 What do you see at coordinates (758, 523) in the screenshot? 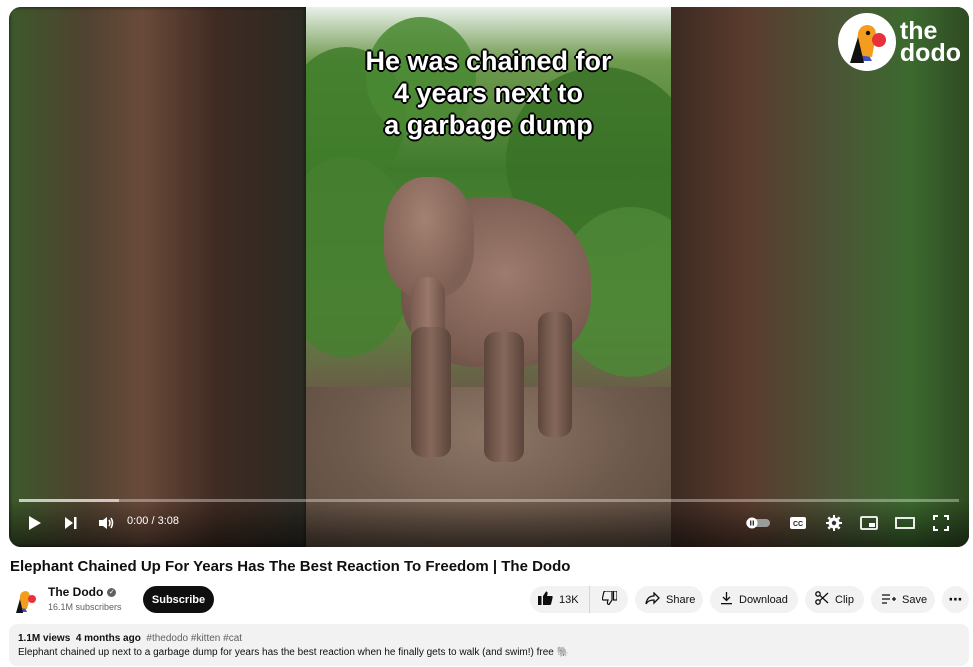
I see `autoplay-toggle-icon` at bounding box center [758, 523].